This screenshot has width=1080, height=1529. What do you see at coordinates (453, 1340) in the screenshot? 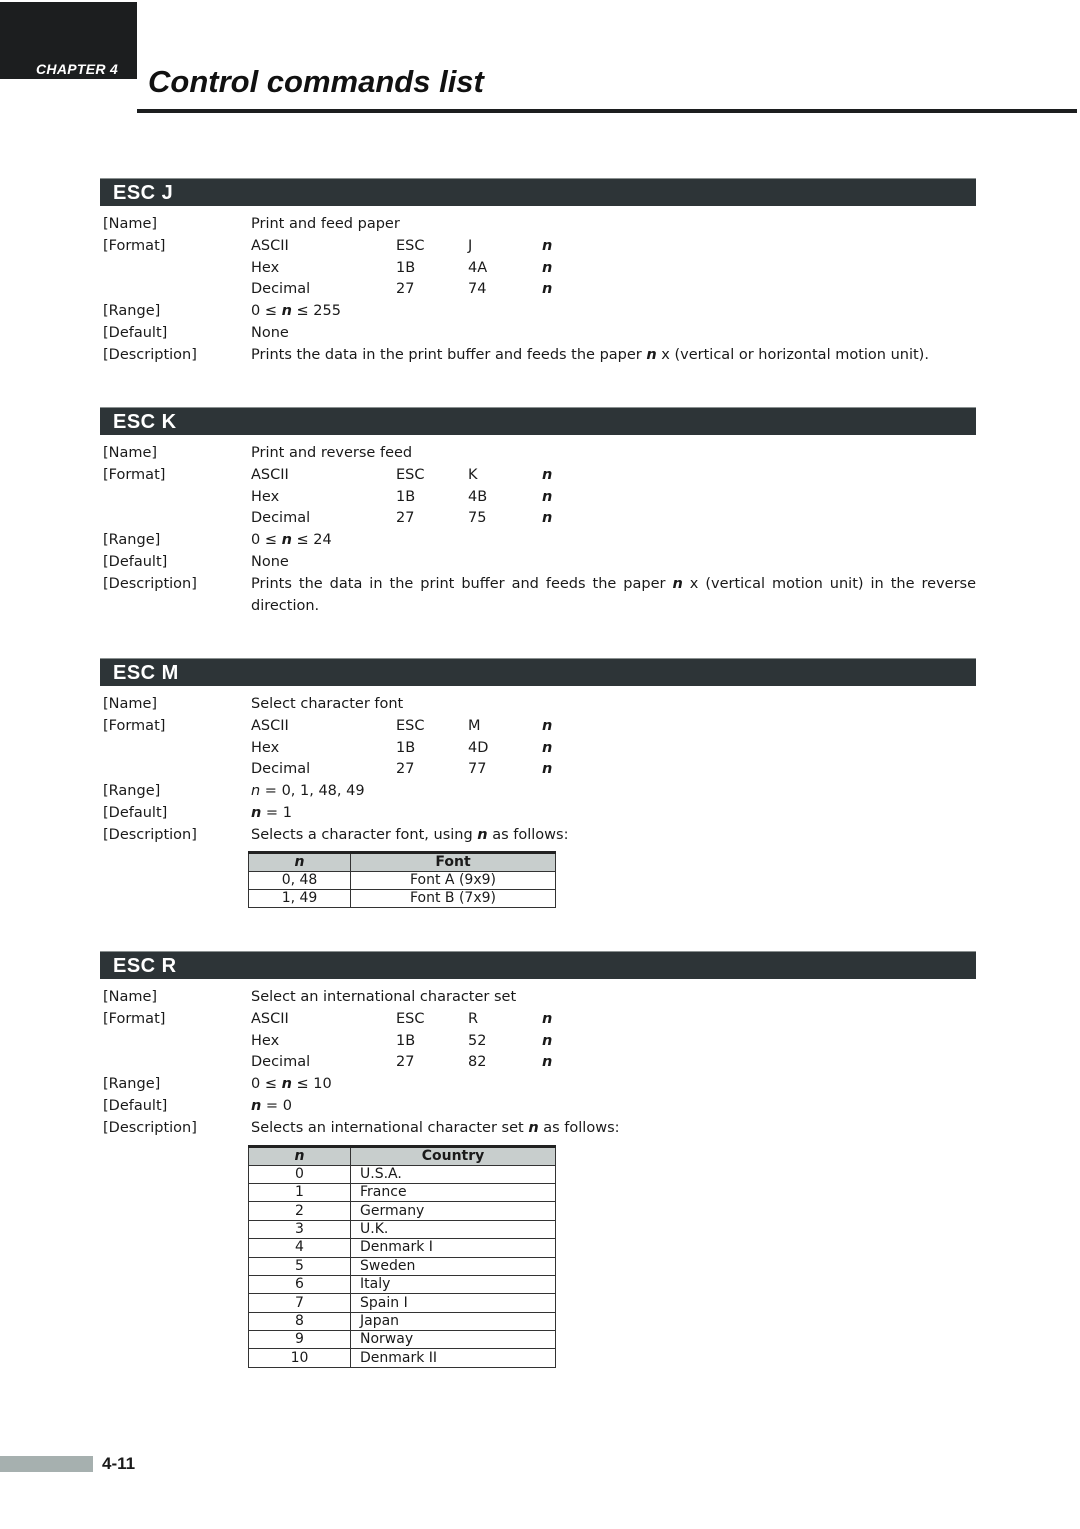
I see `country-name-cell: Norway` at bounding box center [453, 1340].